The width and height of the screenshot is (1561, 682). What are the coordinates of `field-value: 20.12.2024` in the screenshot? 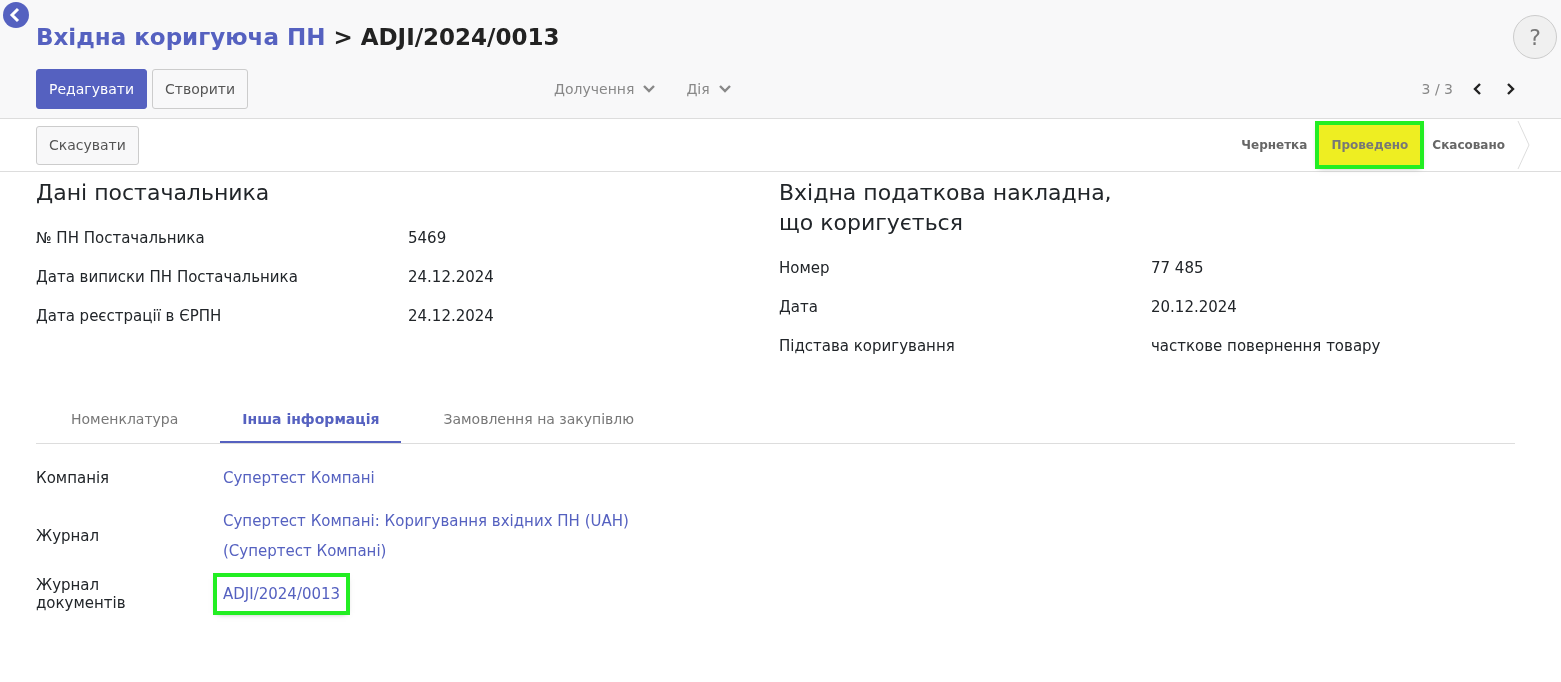 It's located at (1194, 306).